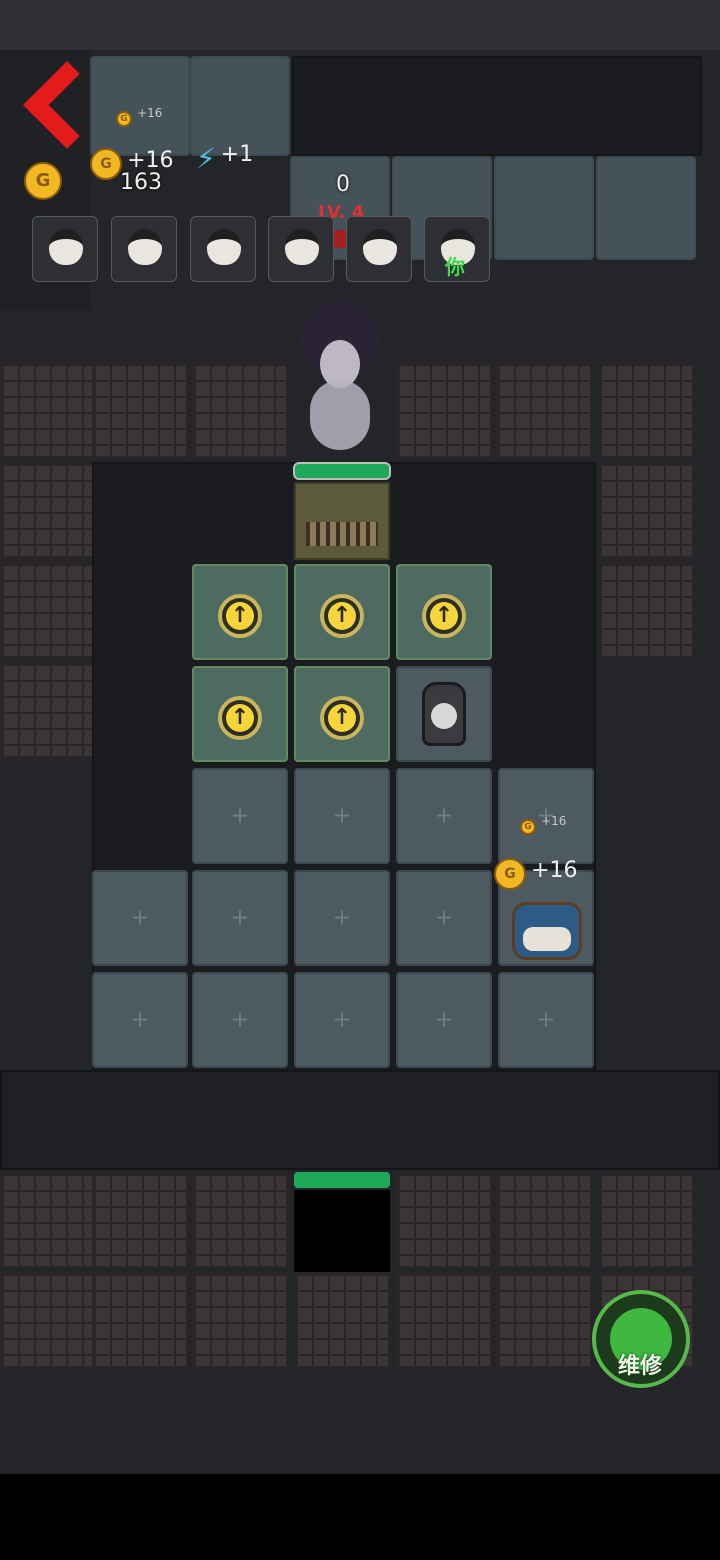  What do you see at coordinates (150, 160) in the screenshot?
I see `gold-gain-label: +16` at bounding box center [150, 160].